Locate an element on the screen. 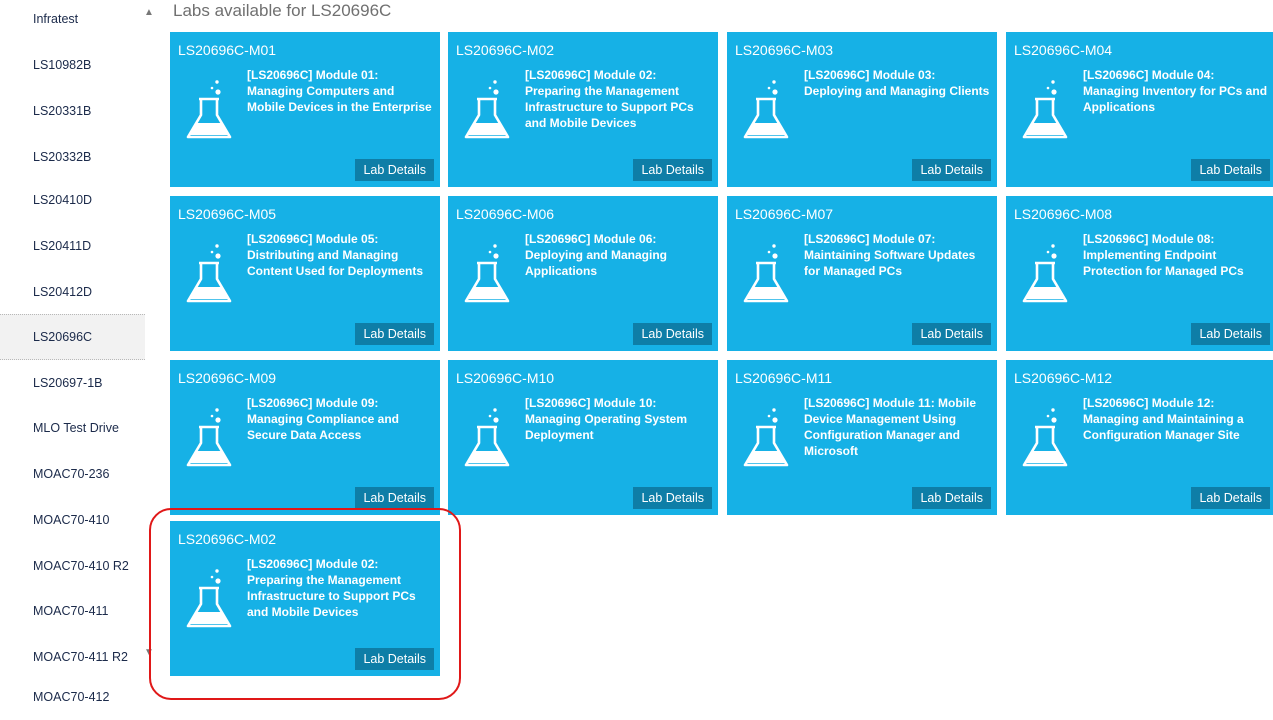  sidebar-item-label: MOAC70-236 is located at coordinates (71, 474).